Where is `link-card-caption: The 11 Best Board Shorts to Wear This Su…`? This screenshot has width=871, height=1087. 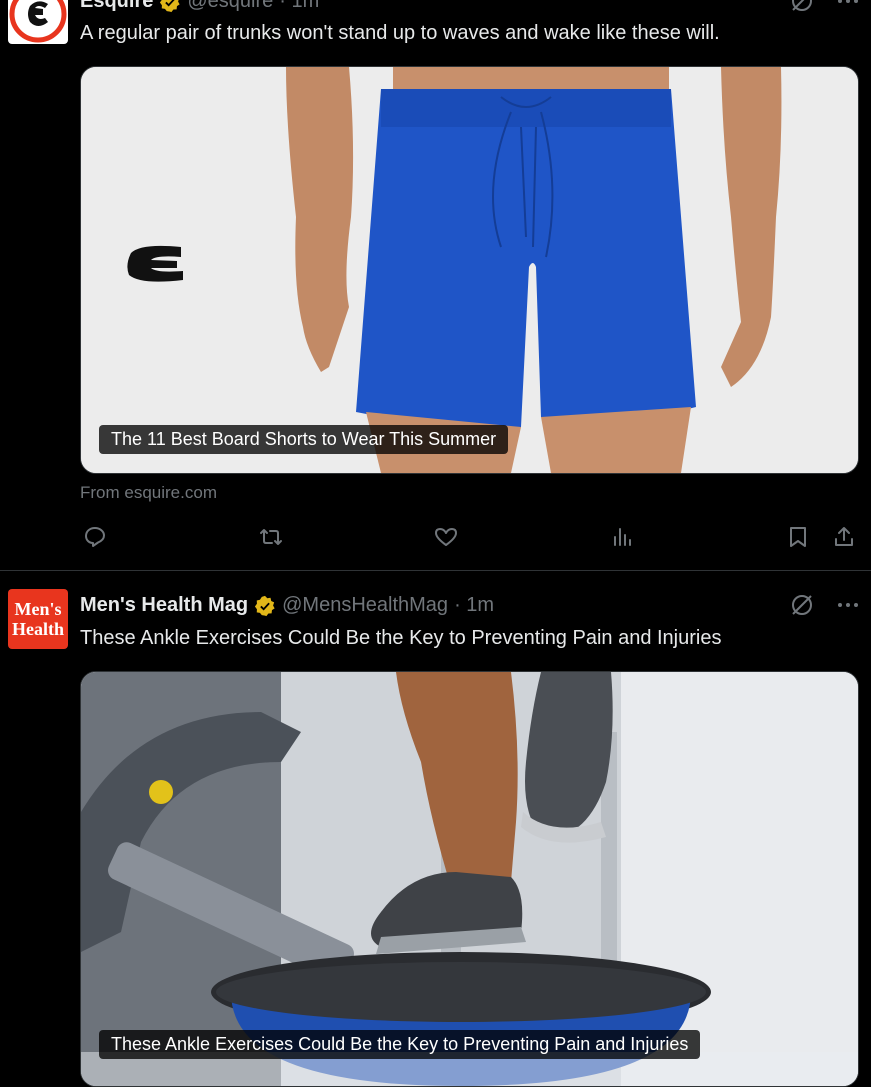
link-card-caption: The 11 Best Board Shorts to Wear This Su… is located at coordinates (304, 439).